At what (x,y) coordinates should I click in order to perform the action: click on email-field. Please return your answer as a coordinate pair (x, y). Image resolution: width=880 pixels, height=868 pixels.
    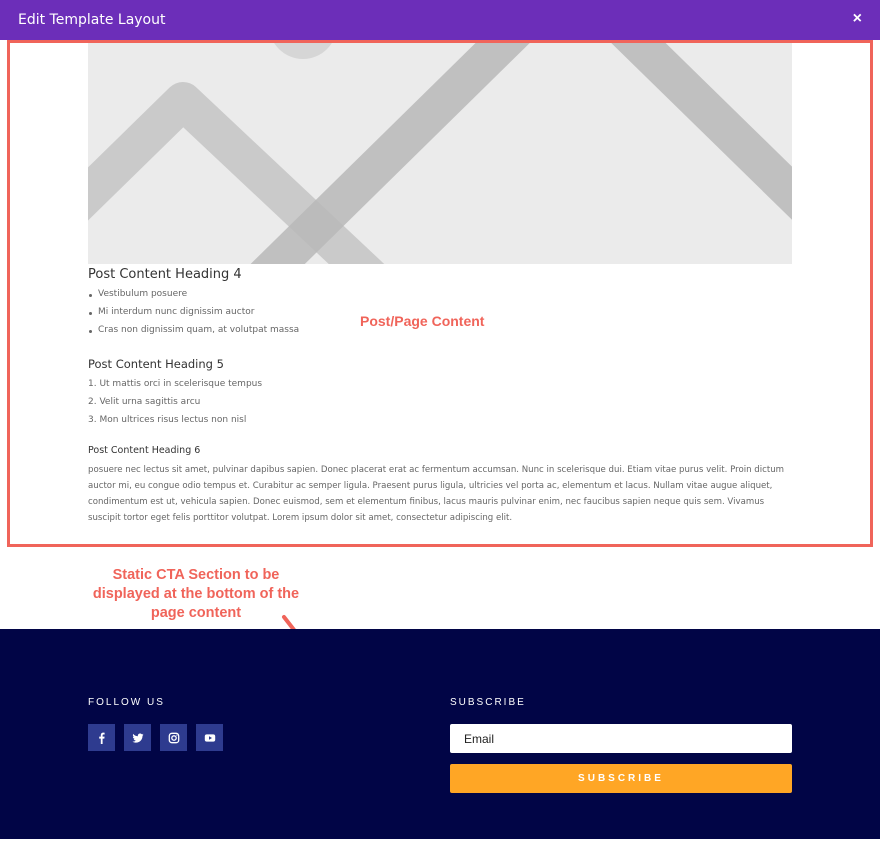
    Looking at the image, I should click on (621, 738).